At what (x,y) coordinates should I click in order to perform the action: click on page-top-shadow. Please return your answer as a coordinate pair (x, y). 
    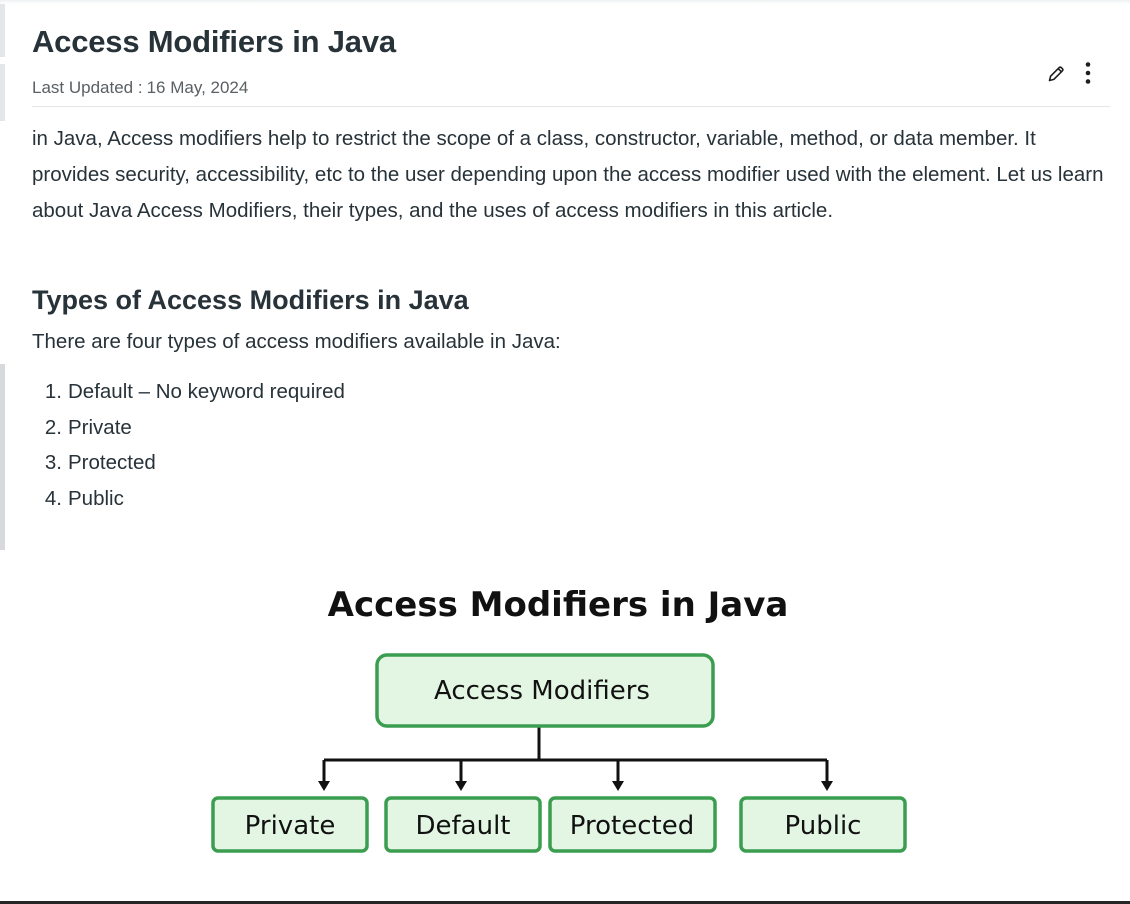
    Looking at the image, I should click on (565, 2).